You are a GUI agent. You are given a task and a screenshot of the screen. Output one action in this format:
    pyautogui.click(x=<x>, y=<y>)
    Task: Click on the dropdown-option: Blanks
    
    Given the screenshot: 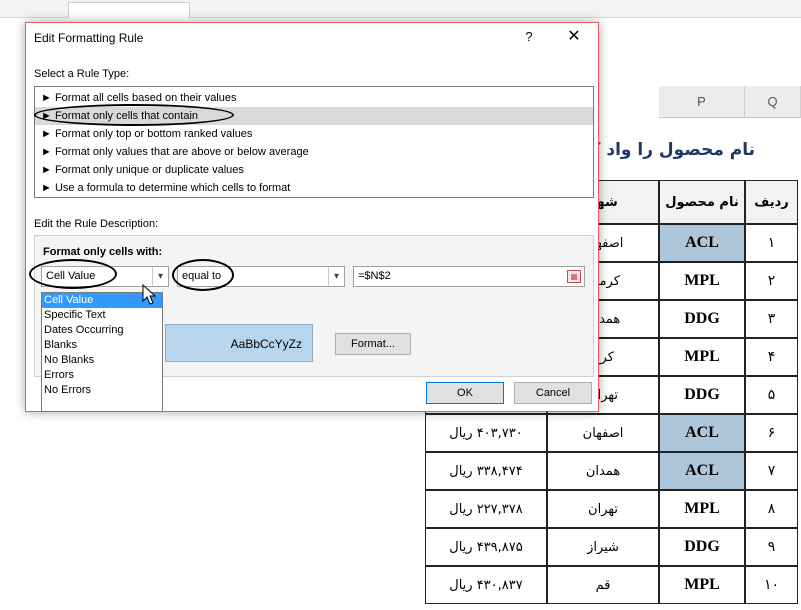 What is the action you would take?
    pyautogui.click(x=102, y=345)
    